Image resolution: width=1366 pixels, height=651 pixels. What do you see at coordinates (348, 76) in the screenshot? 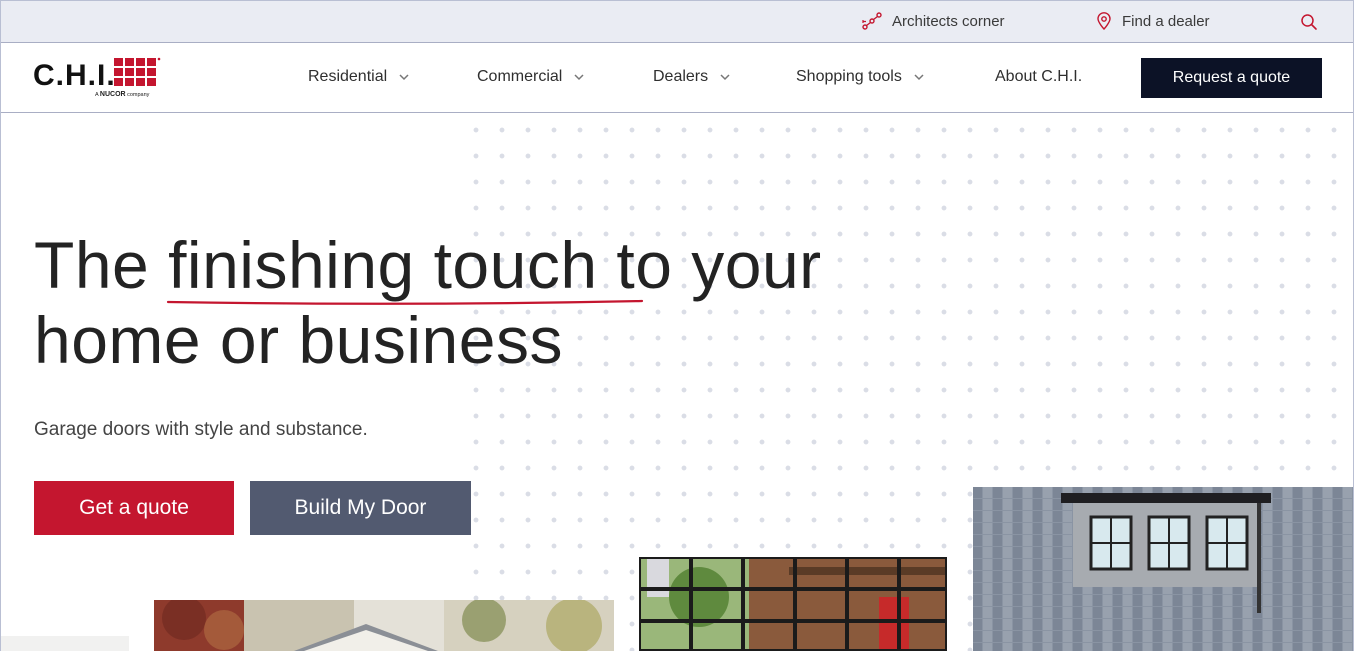
I see `nav-residential-label: Residential` at bounding box center [348, 76].